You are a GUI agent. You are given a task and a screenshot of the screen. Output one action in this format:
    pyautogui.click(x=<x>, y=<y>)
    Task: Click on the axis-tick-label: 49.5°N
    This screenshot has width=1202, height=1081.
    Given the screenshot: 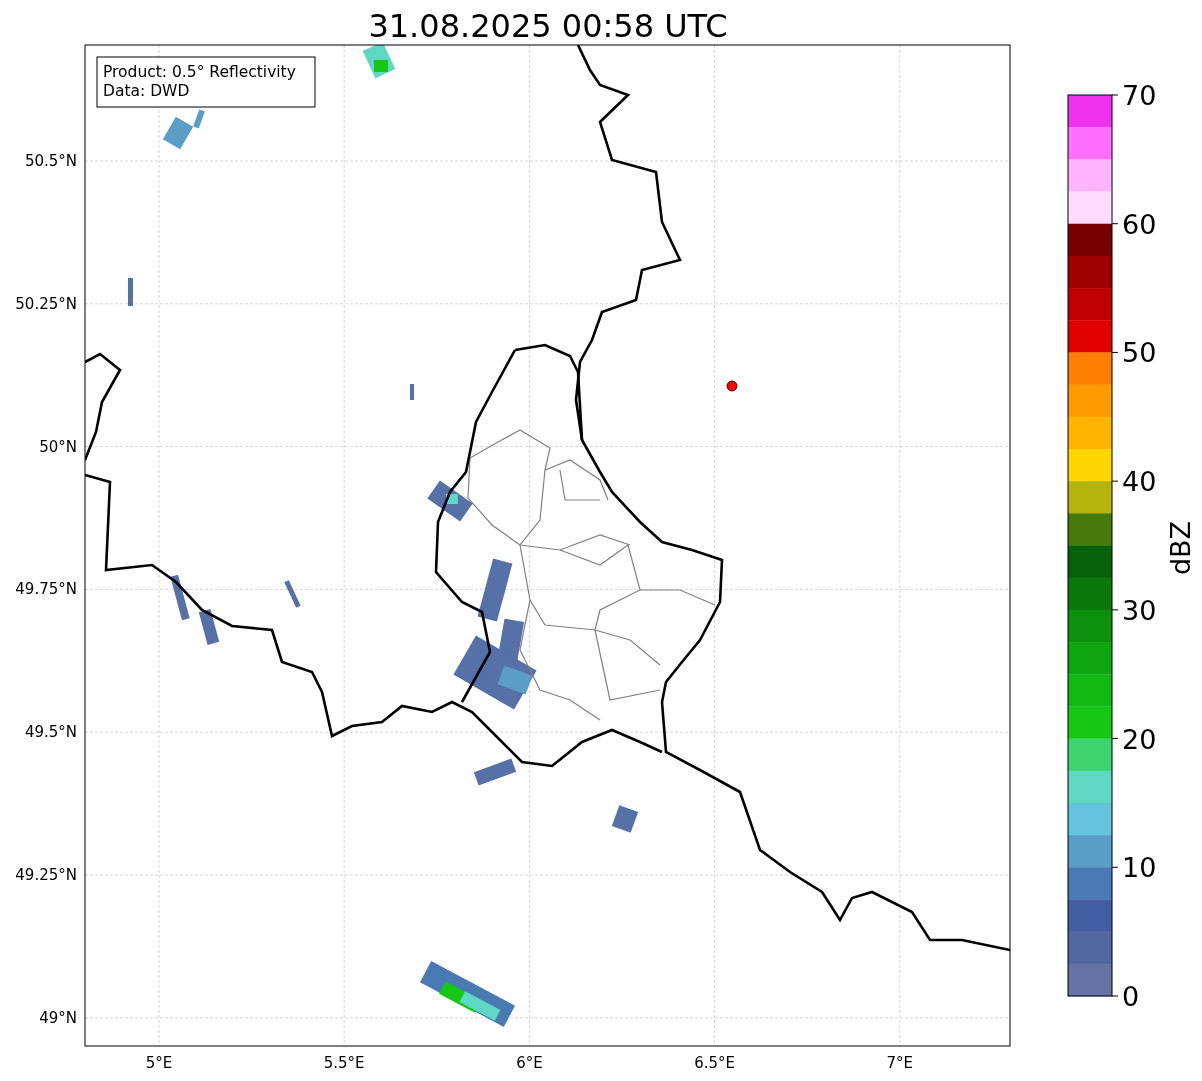 What is the action you would take?
    pyautogui.click(x=50, y=732)
    